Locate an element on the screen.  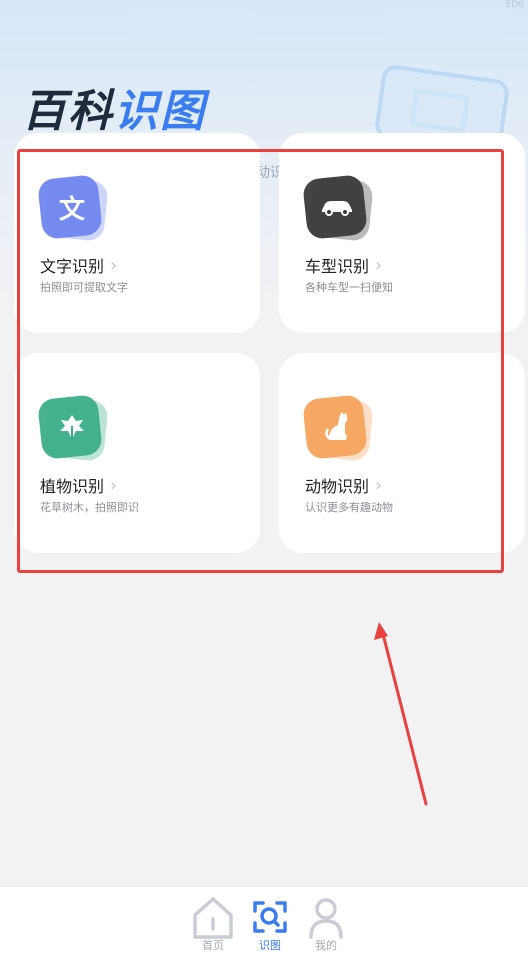
title-part-shitu: 识图 is located at coordinates (160, 111).